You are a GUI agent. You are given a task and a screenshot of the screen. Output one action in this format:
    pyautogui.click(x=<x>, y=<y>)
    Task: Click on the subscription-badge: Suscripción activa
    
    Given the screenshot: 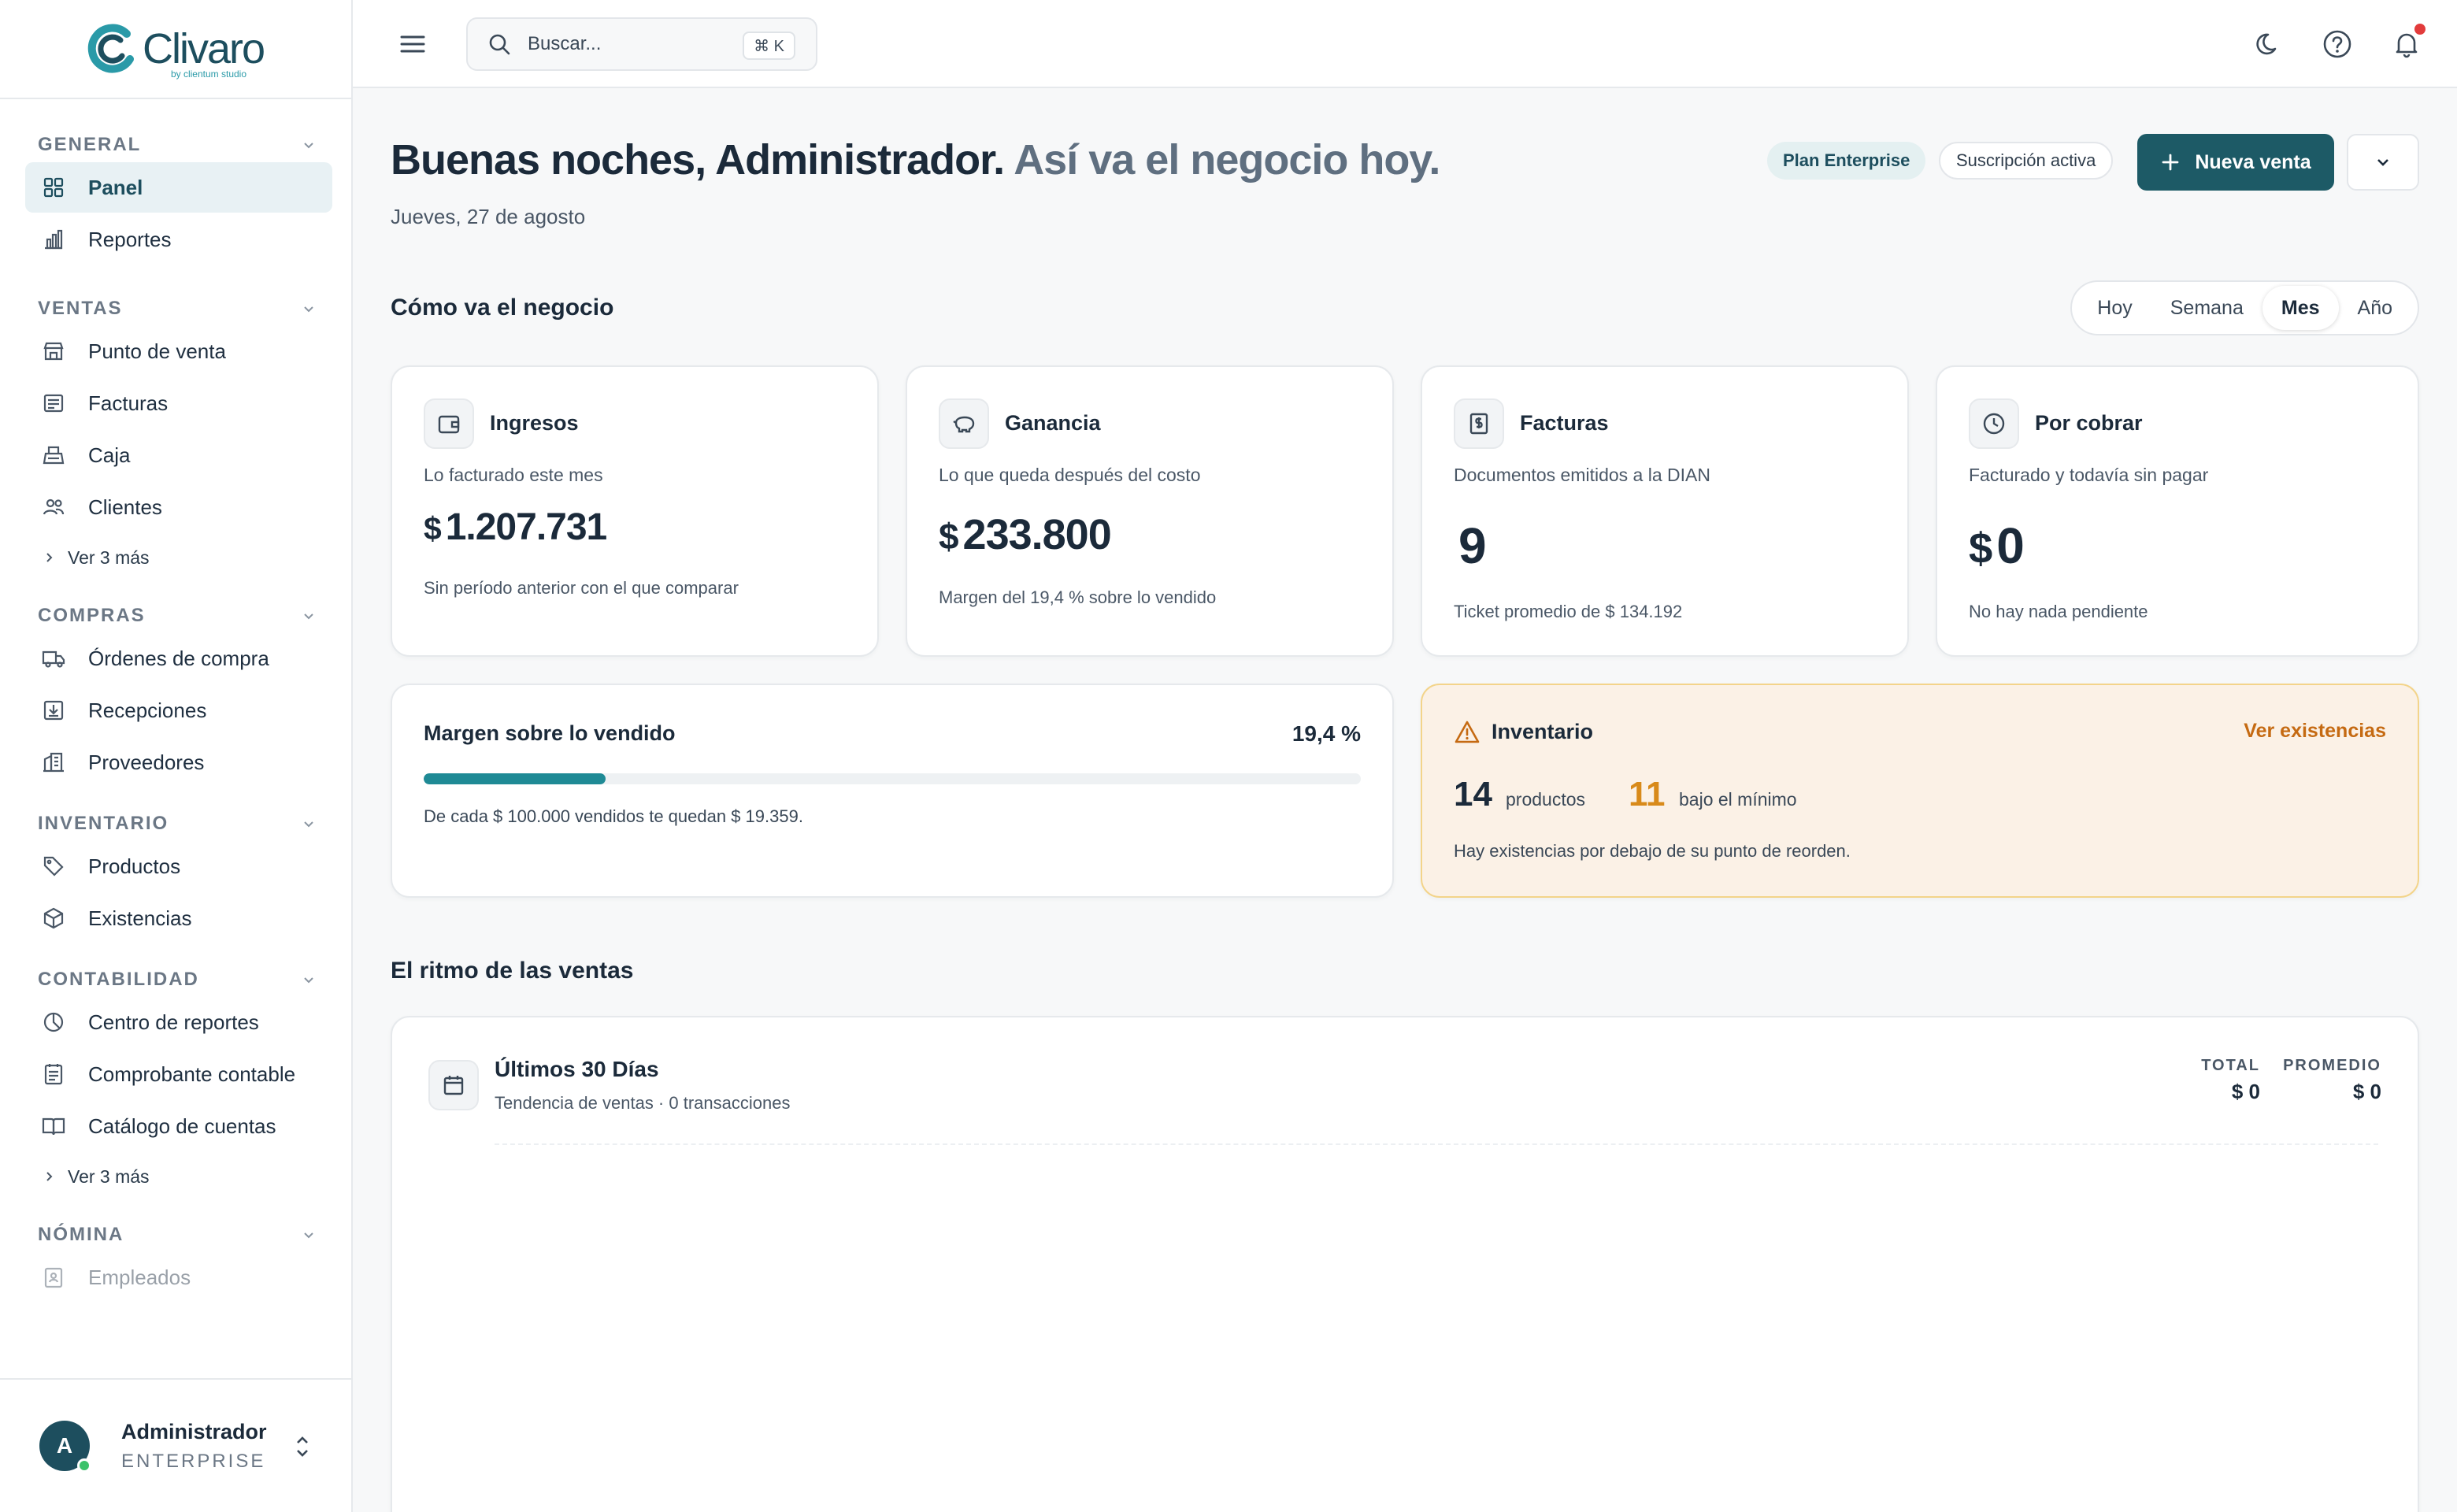 What is the action you would take?
    pyautogui.click(x=2026, y=161)
    